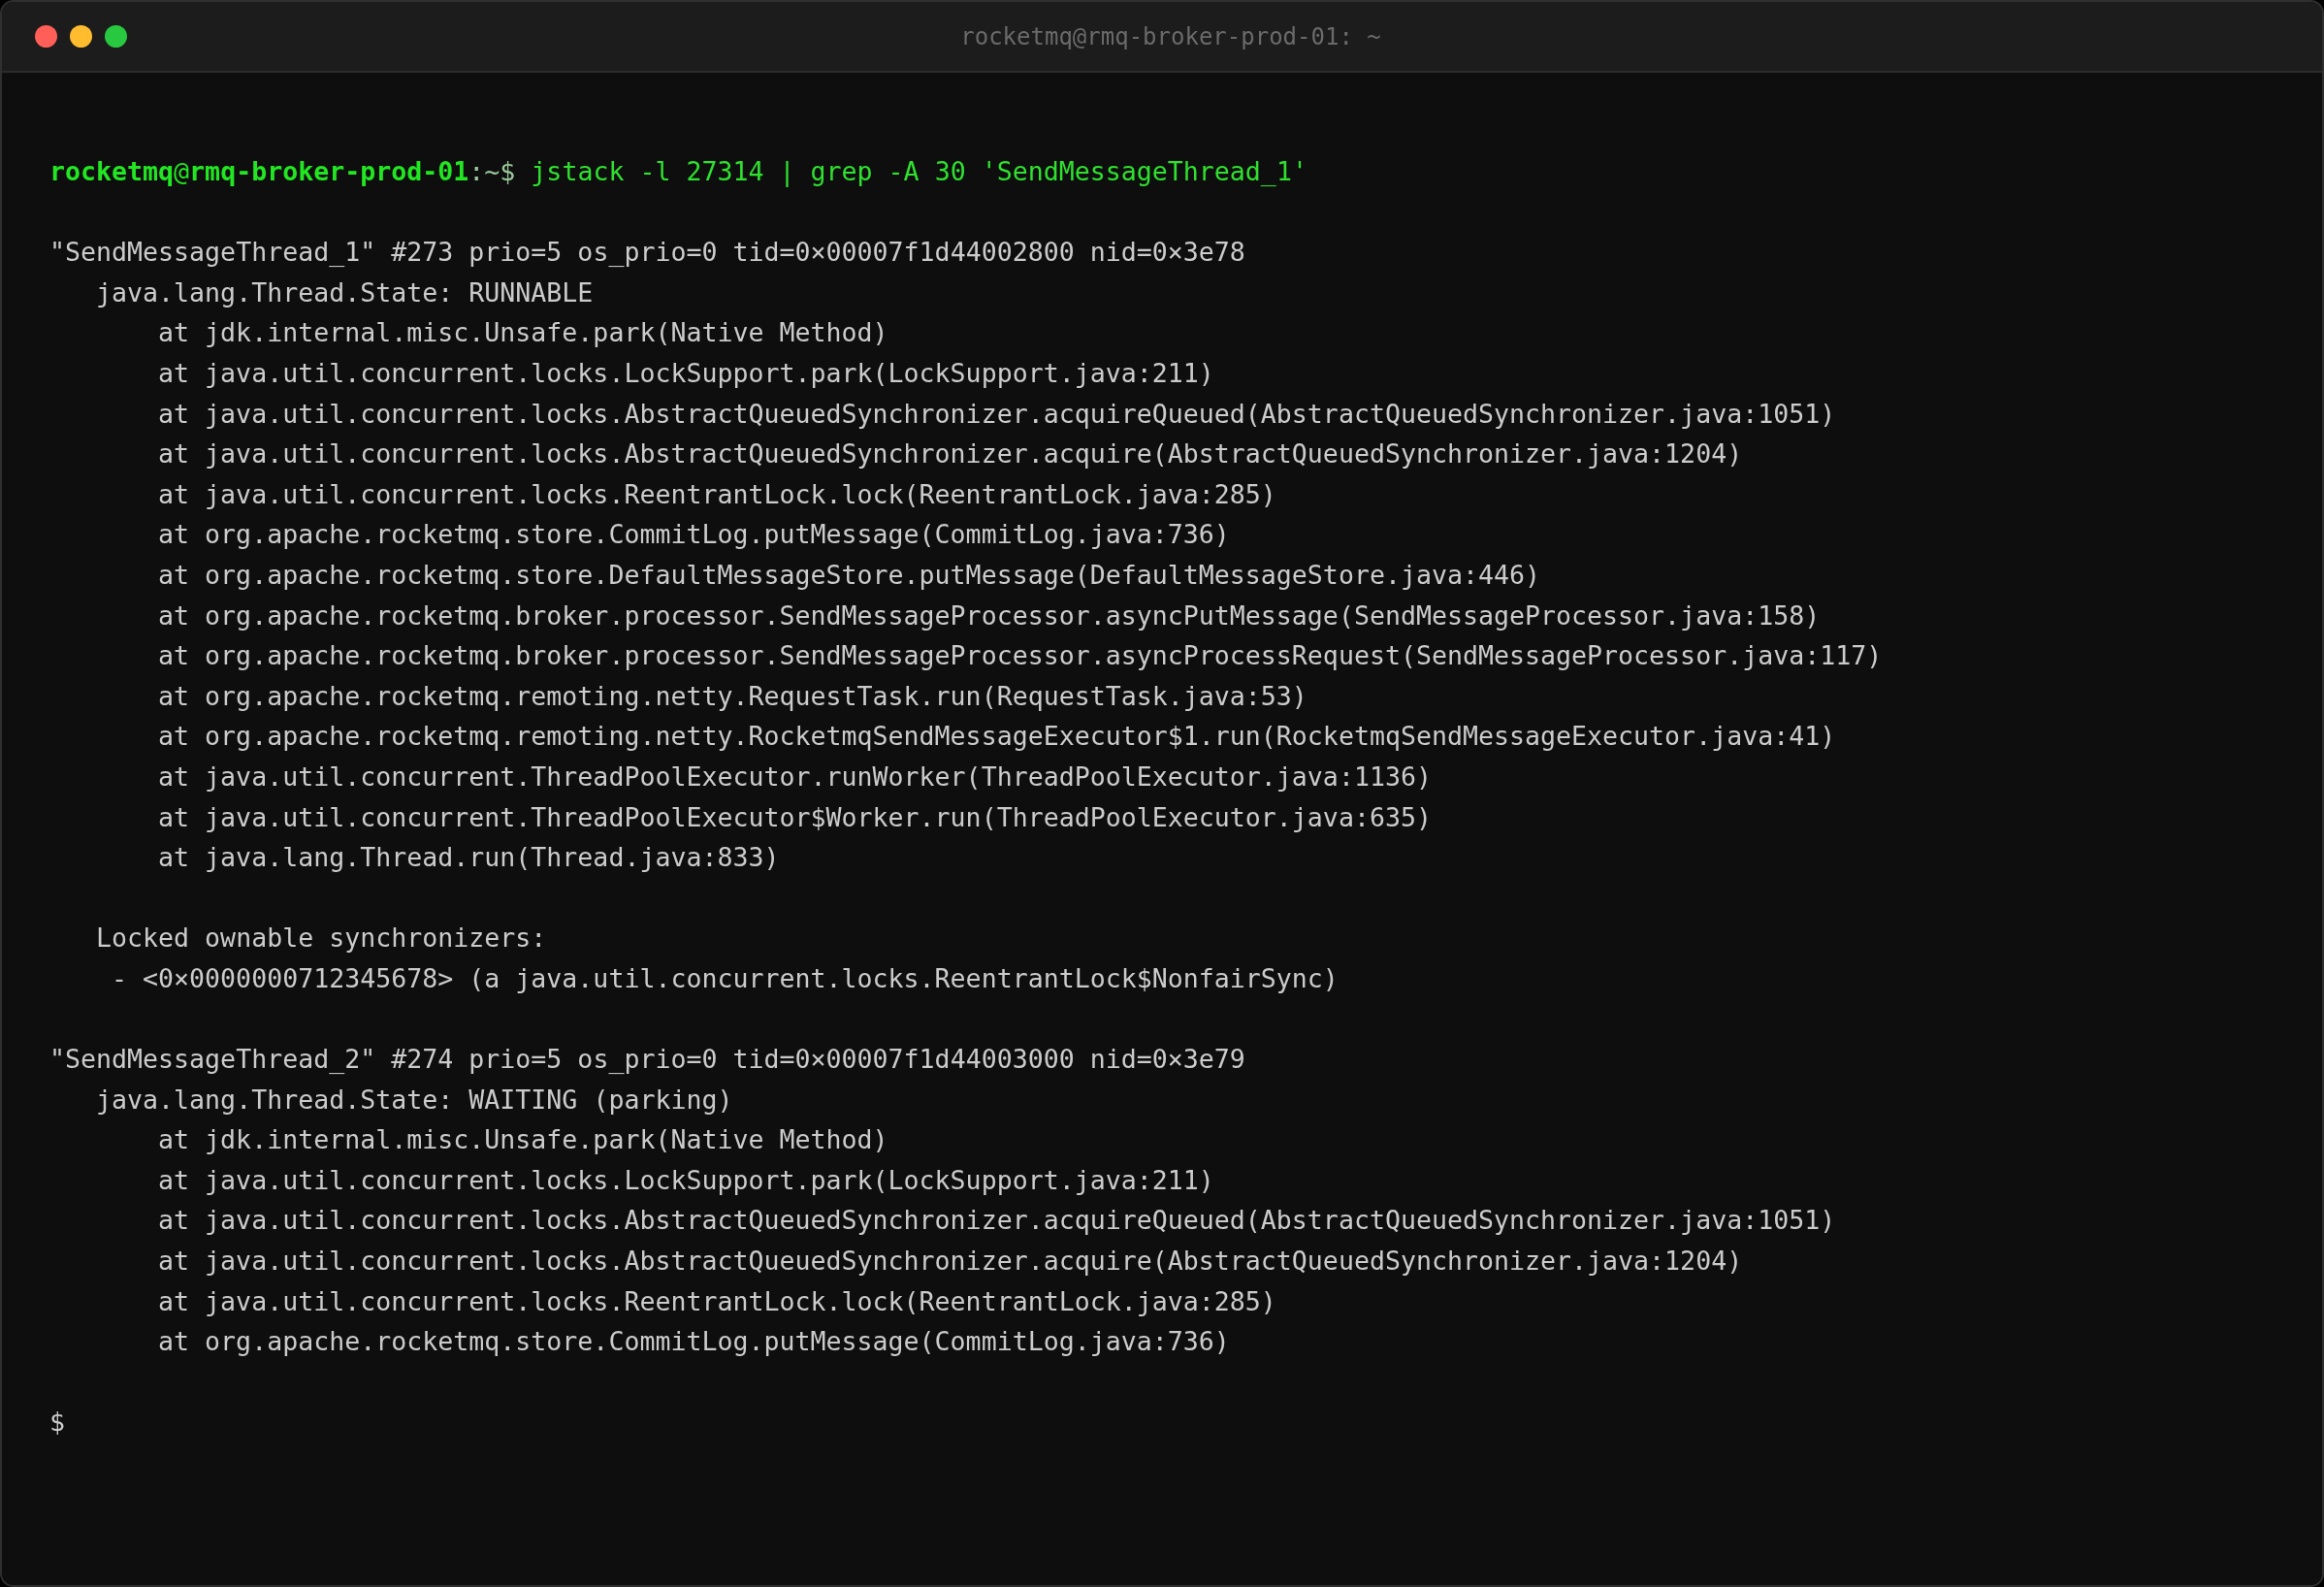 The image size is (2324, 1587). Describe the element at coordinates (57, 1423) in the screenshot. I see `shell-prompt: $` at that location.